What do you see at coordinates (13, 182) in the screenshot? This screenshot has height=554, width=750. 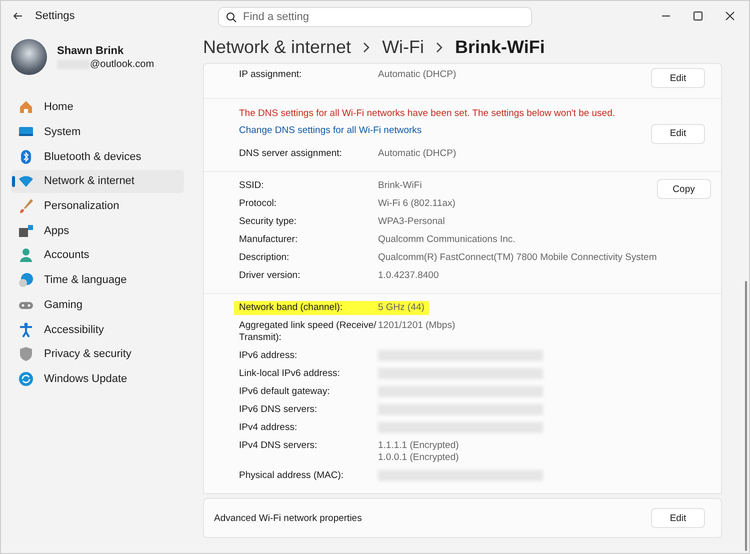 I see `selection-indicator` at bounding box center [13, 182].